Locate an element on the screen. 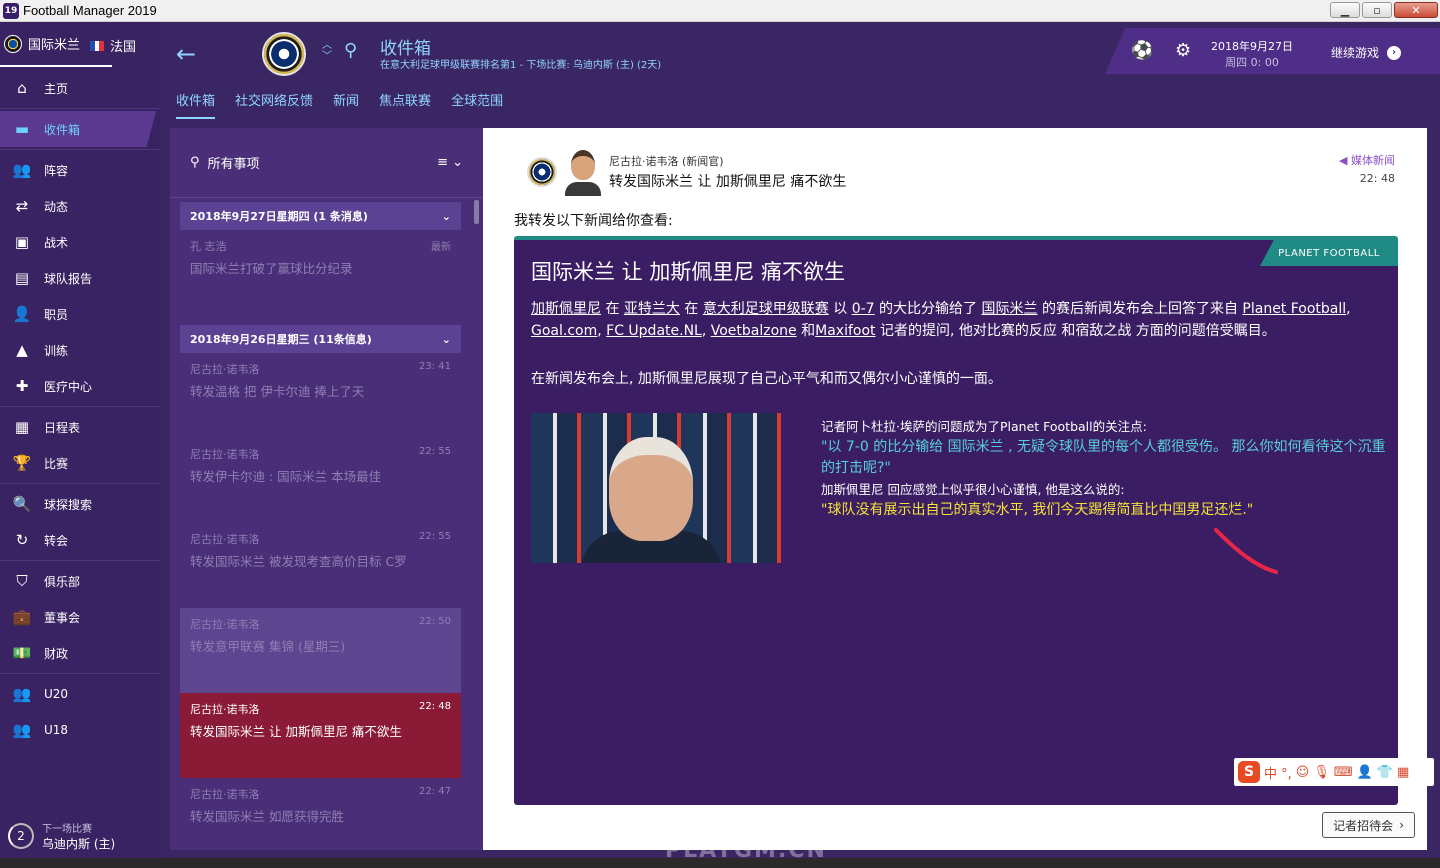 The width and height of the screenshot is (1440, 868). mic-icon: 🎙 is located at coordinates (1321, 772).